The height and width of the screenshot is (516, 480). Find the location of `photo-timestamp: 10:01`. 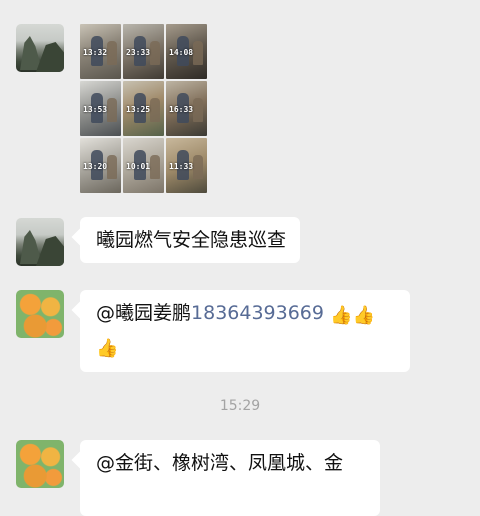

photo-timestamp: 10:01 is located at coordinates (138, 166).